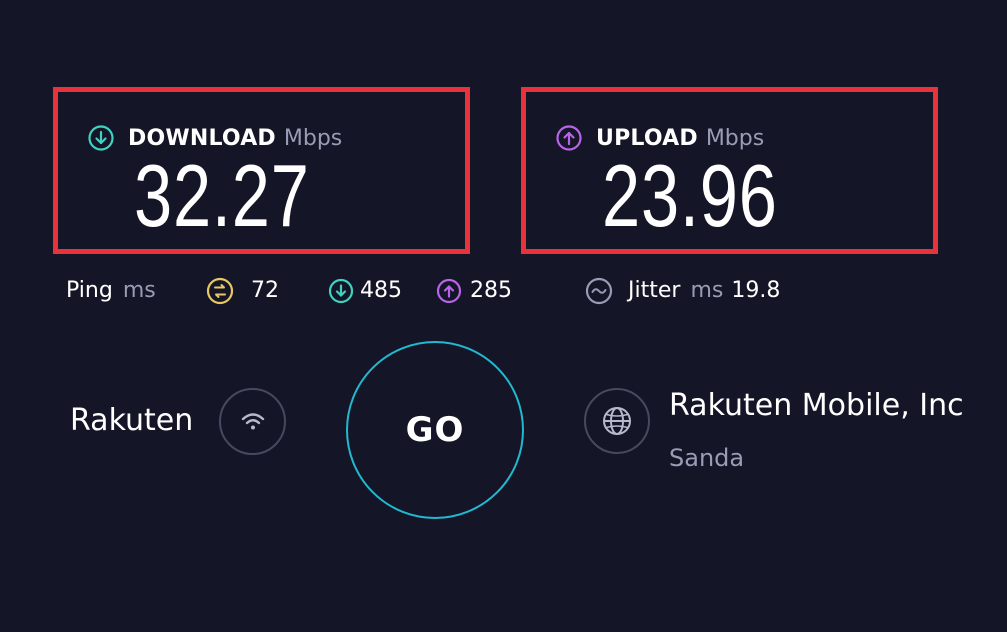 The image size is (1007, 632). I want to click on ping-download-icon, so click(341, 291).